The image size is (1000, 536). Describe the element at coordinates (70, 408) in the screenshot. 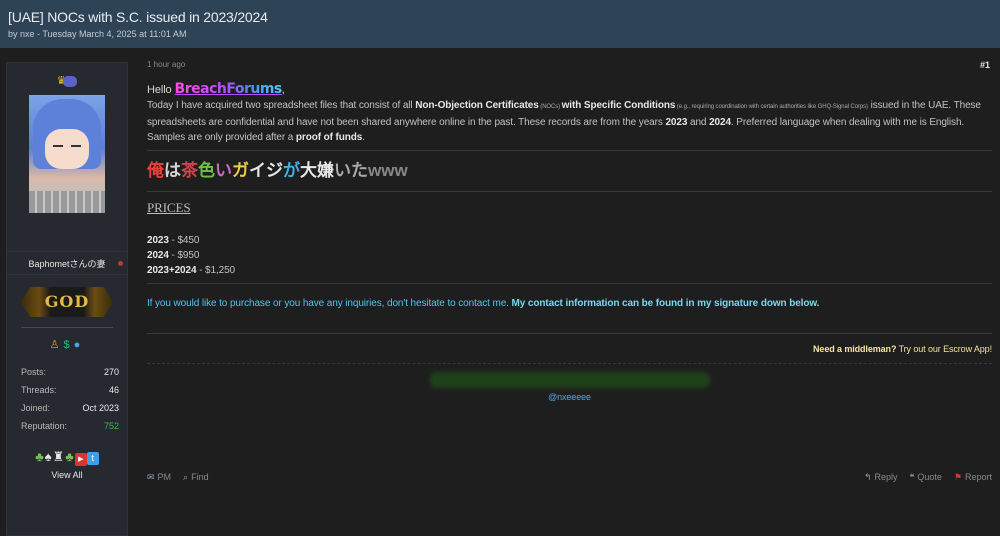

I see `stat-joined: Joined: Oct 2023` at that location.